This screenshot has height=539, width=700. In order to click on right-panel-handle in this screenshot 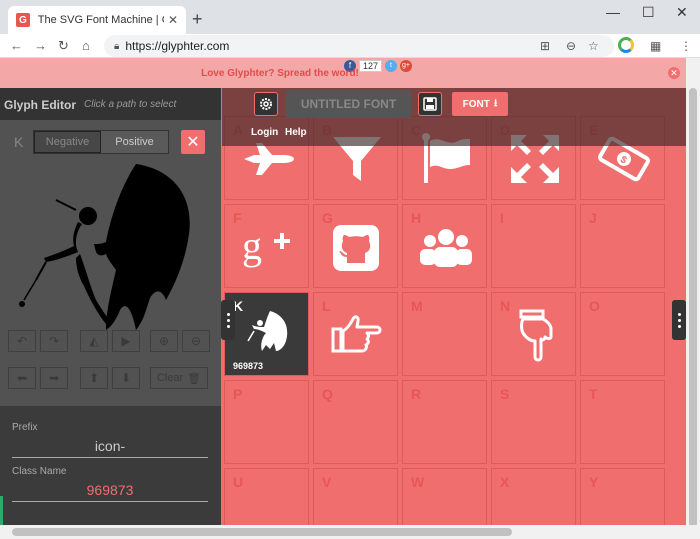, I will do `click(679, 320)`.